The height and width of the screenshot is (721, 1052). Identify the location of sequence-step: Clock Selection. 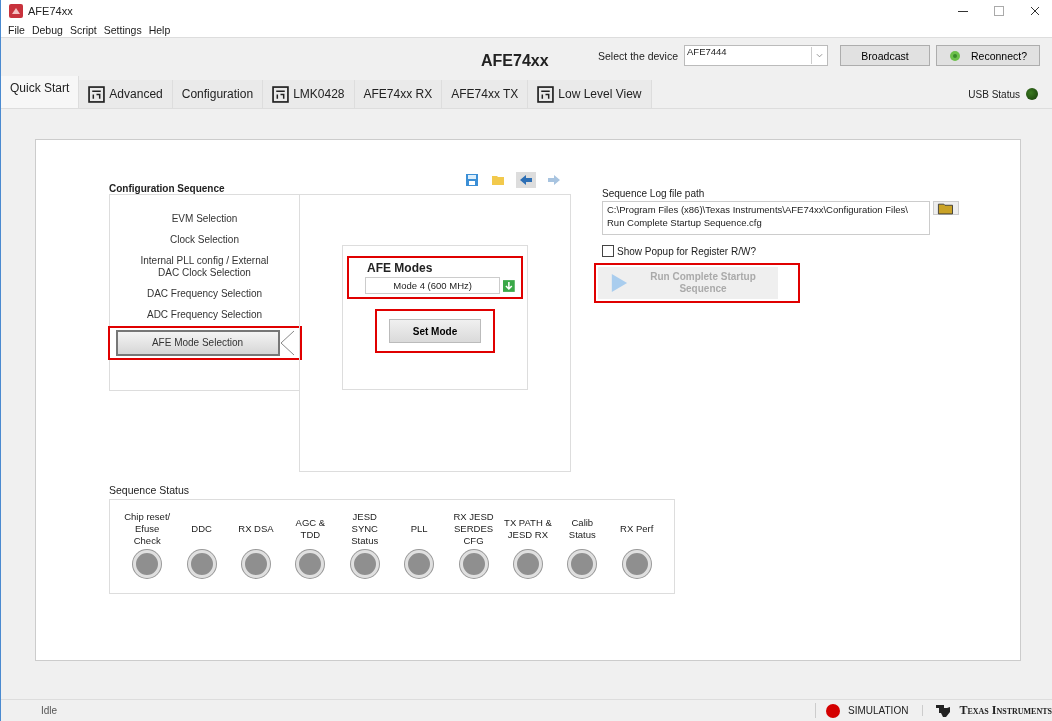
(204, 240).